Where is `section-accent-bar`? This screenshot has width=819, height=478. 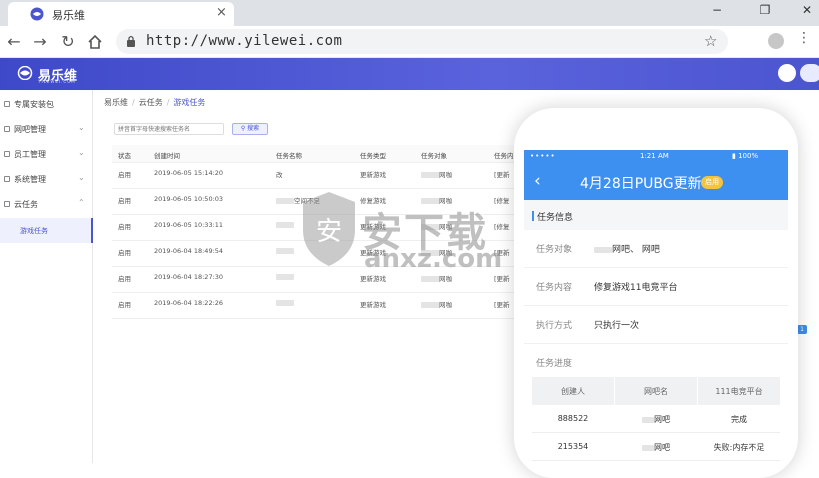
section-accent-bar is located at coordinates (533, 216).